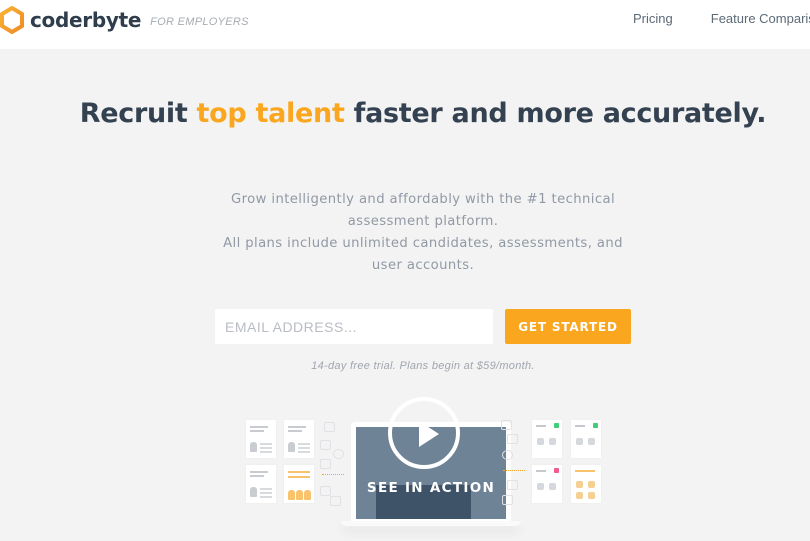 Image resolution: width=810 pixels, height=541 pixels. I want to click on role-card-full-stack-engineer, so click(261, 439).